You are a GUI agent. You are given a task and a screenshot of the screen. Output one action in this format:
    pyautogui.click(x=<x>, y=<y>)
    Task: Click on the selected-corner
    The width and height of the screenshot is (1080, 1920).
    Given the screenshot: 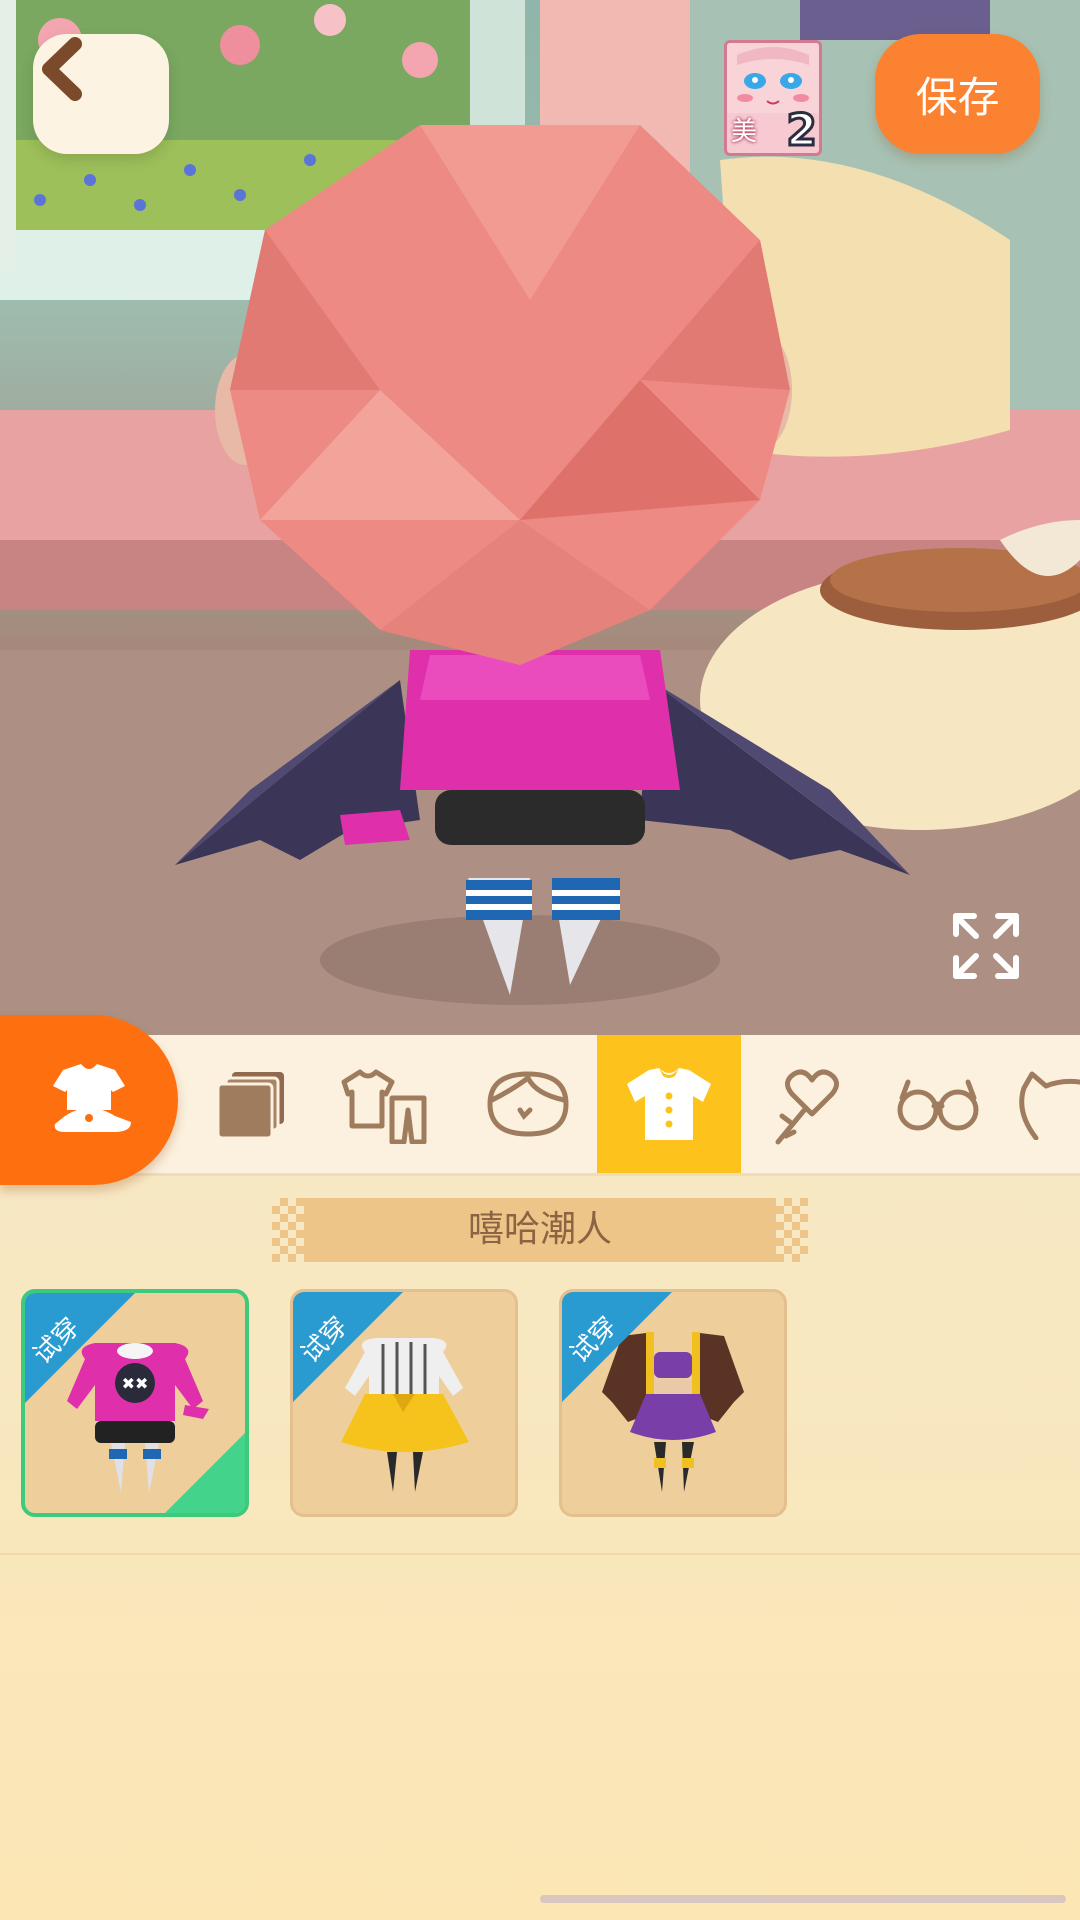 What is the action you would take?
    pyautogui.click(x=205, y=1473)
    